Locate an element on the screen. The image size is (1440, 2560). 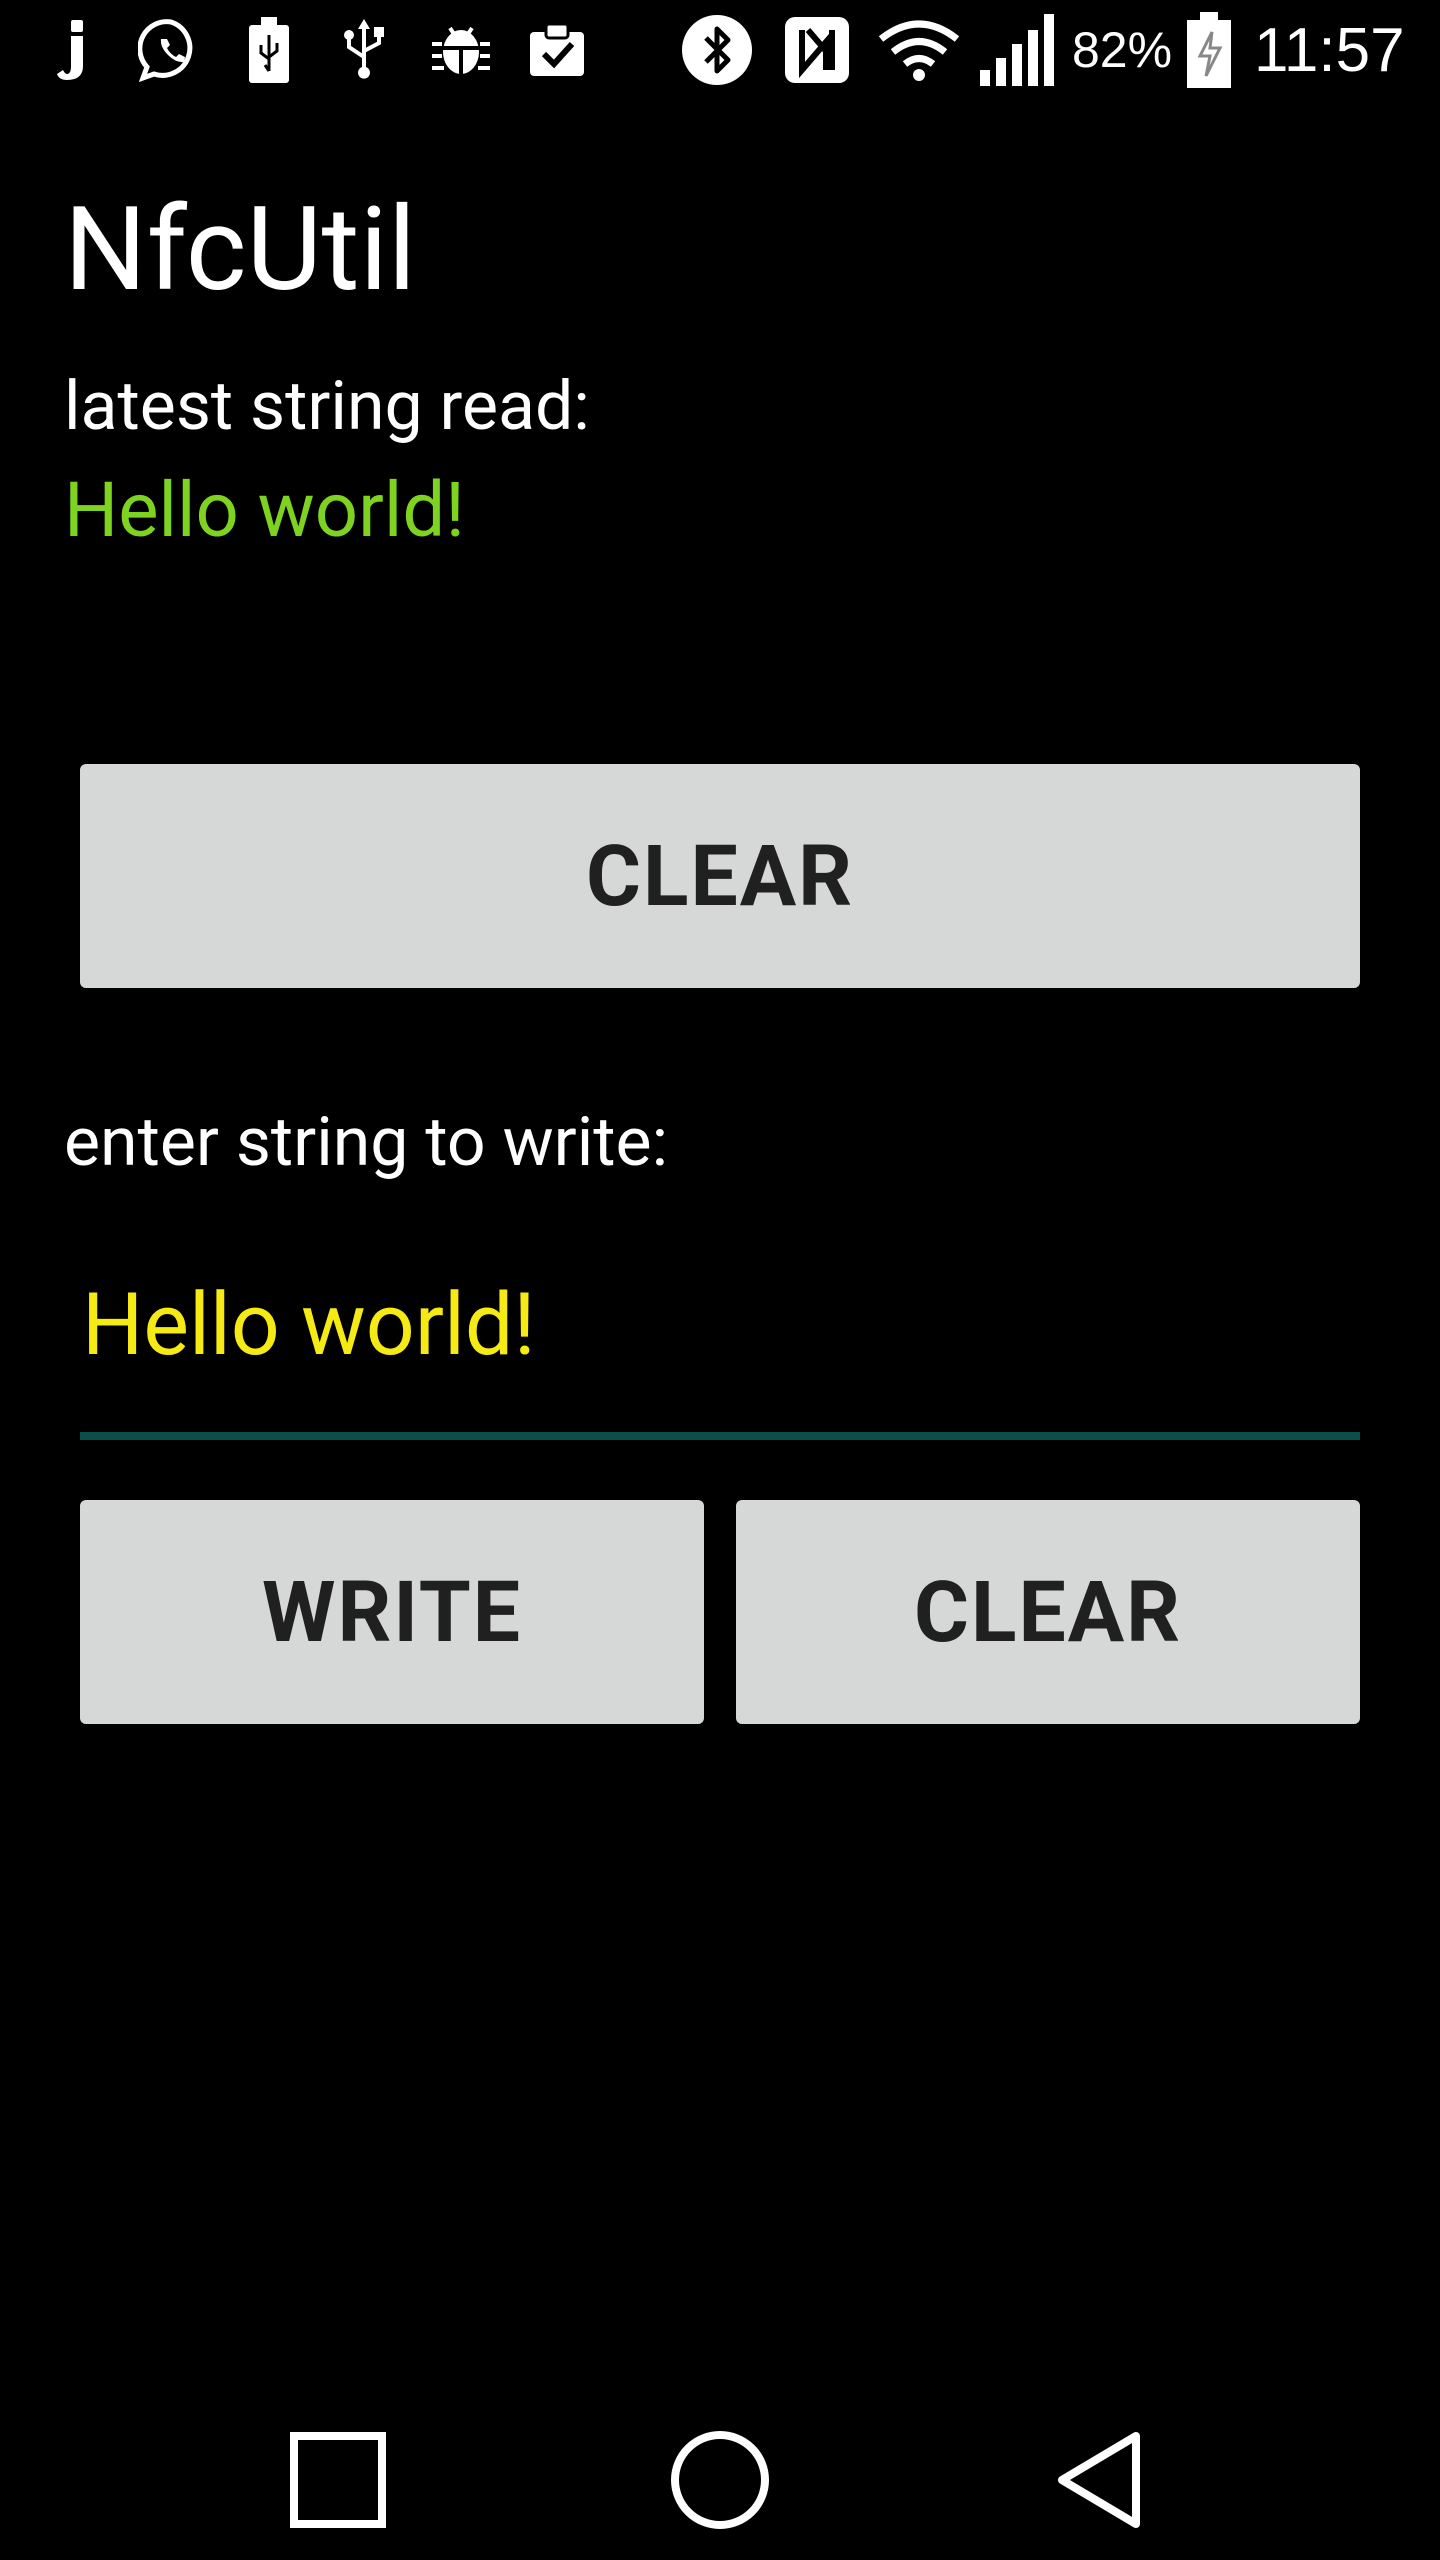
app-title: NfcUtil is located at coordinates (240, 250).